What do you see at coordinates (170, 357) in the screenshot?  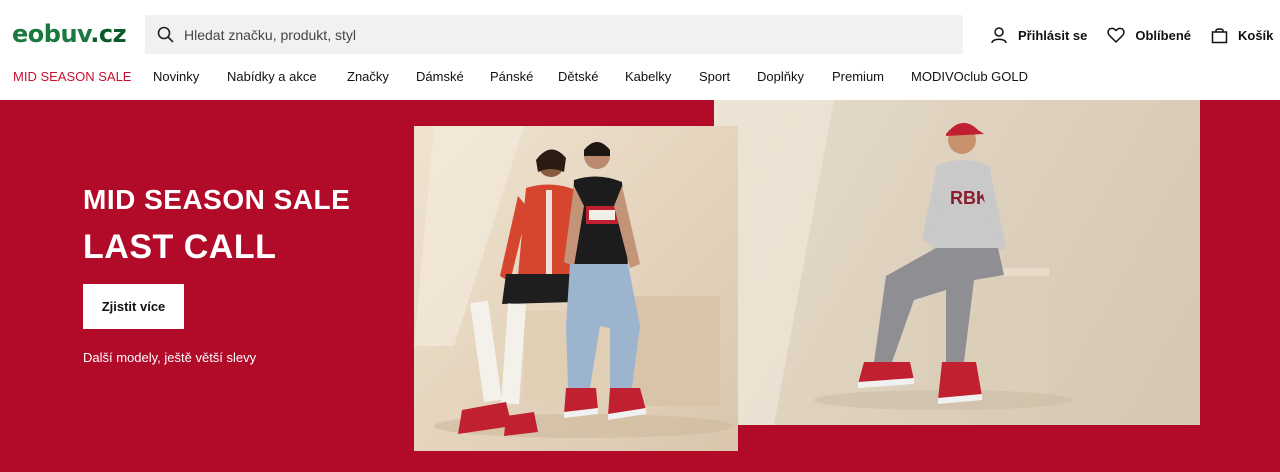 I see `hero-note: Další modely, ještě větší slevy` at bounding box center [170, 357].